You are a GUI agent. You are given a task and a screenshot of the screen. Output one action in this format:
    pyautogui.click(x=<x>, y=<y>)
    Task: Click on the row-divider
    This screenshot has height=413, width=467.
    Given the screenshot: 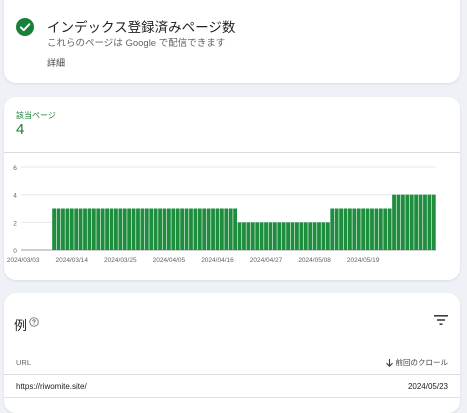 What is the action you would take?
    pyautogui.click(x=232, y=397)
    